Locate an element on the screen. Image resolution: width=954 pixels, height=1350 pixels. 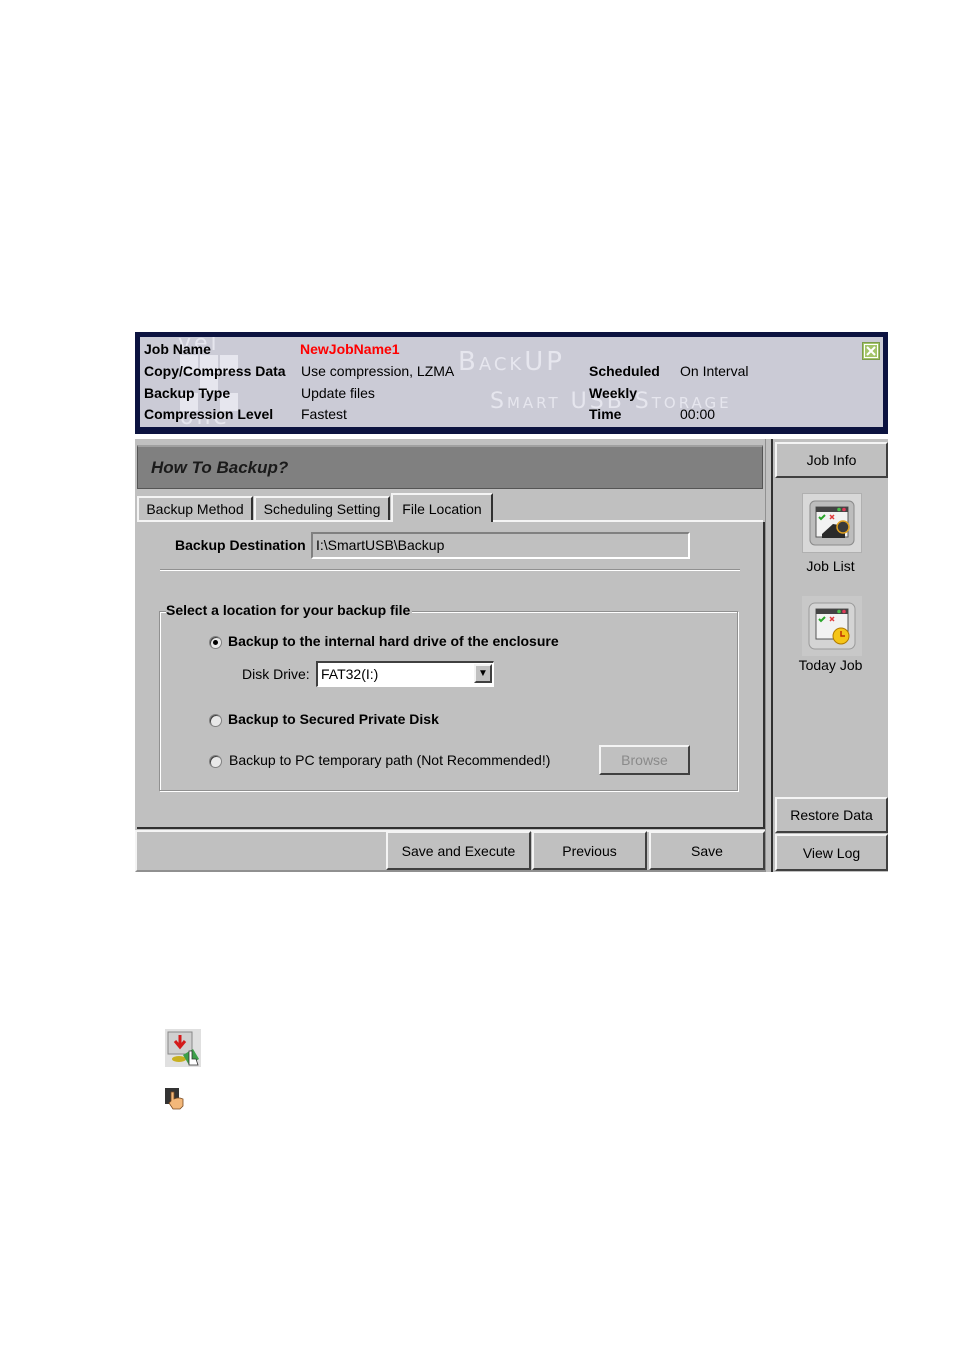
chevron-down-icon: ▼ is located at coordinates (483, 673).